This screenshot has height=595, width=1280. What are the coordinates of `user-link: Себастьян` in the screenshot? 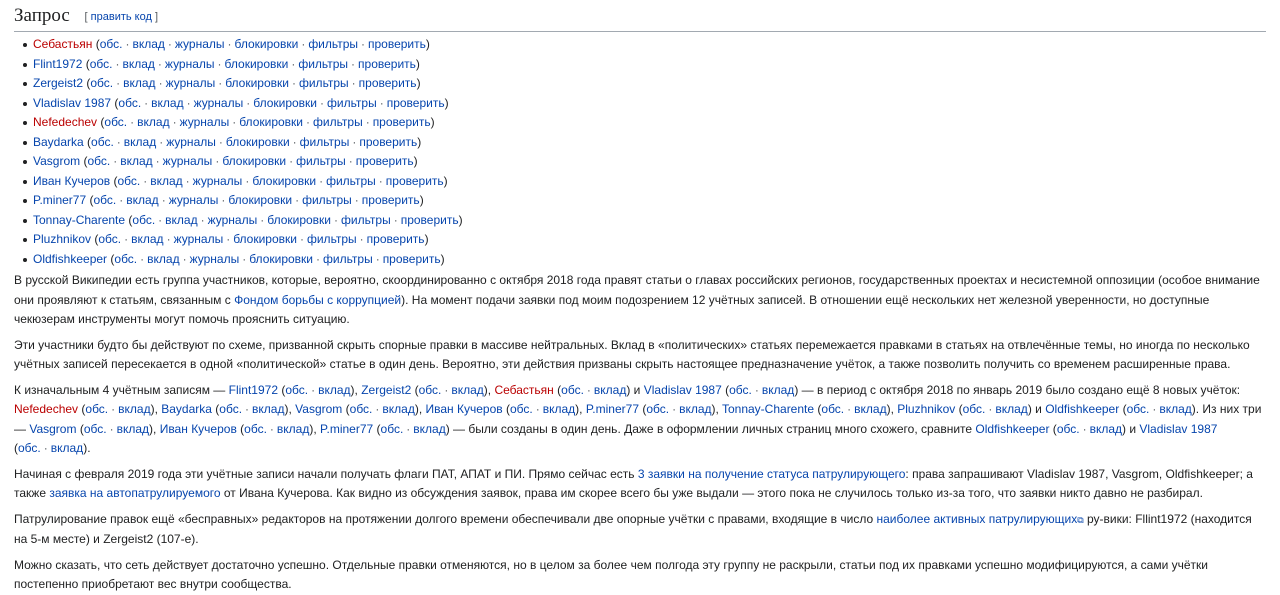 It's located at (62, 44).